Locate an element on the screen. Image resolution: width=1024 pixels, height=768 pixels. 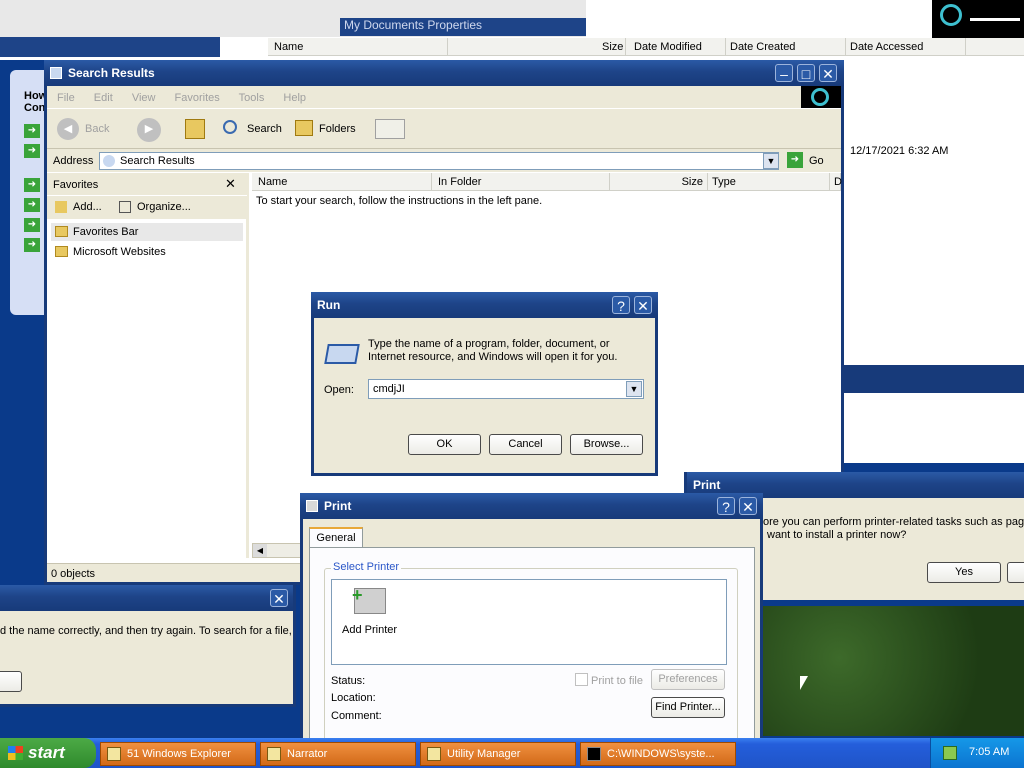
address-input: Search Results is located at coordinates (439, 161).